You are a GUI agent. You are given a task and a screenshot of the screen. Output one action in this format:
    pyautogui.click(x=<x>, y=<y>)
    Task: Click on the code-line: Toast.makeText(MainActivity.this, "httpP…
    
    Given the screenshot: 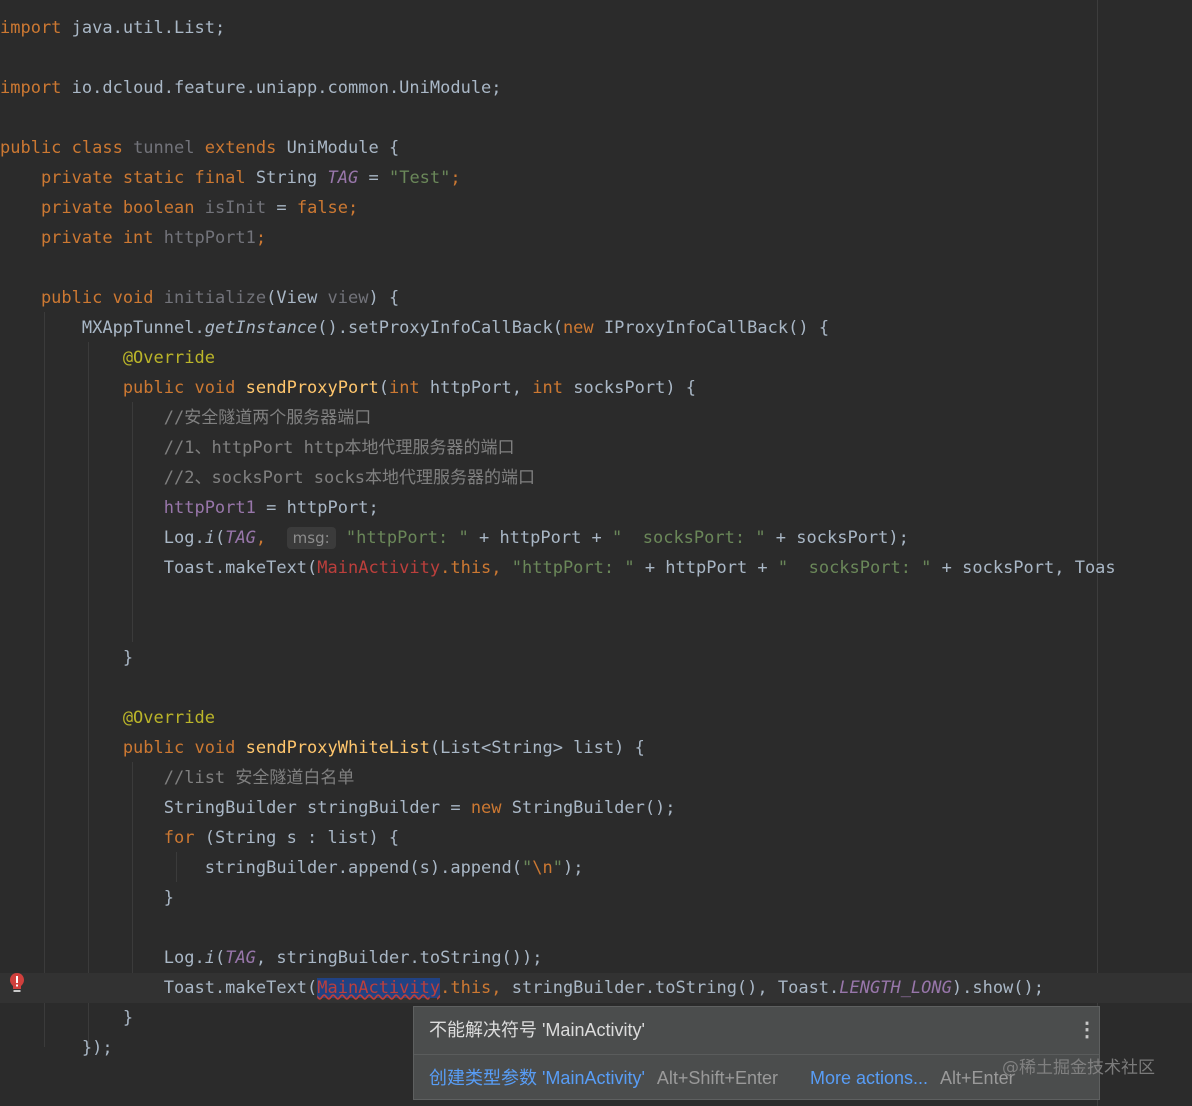 What is the action you would take?
    pyautogui.click(x=558, y=568)
    